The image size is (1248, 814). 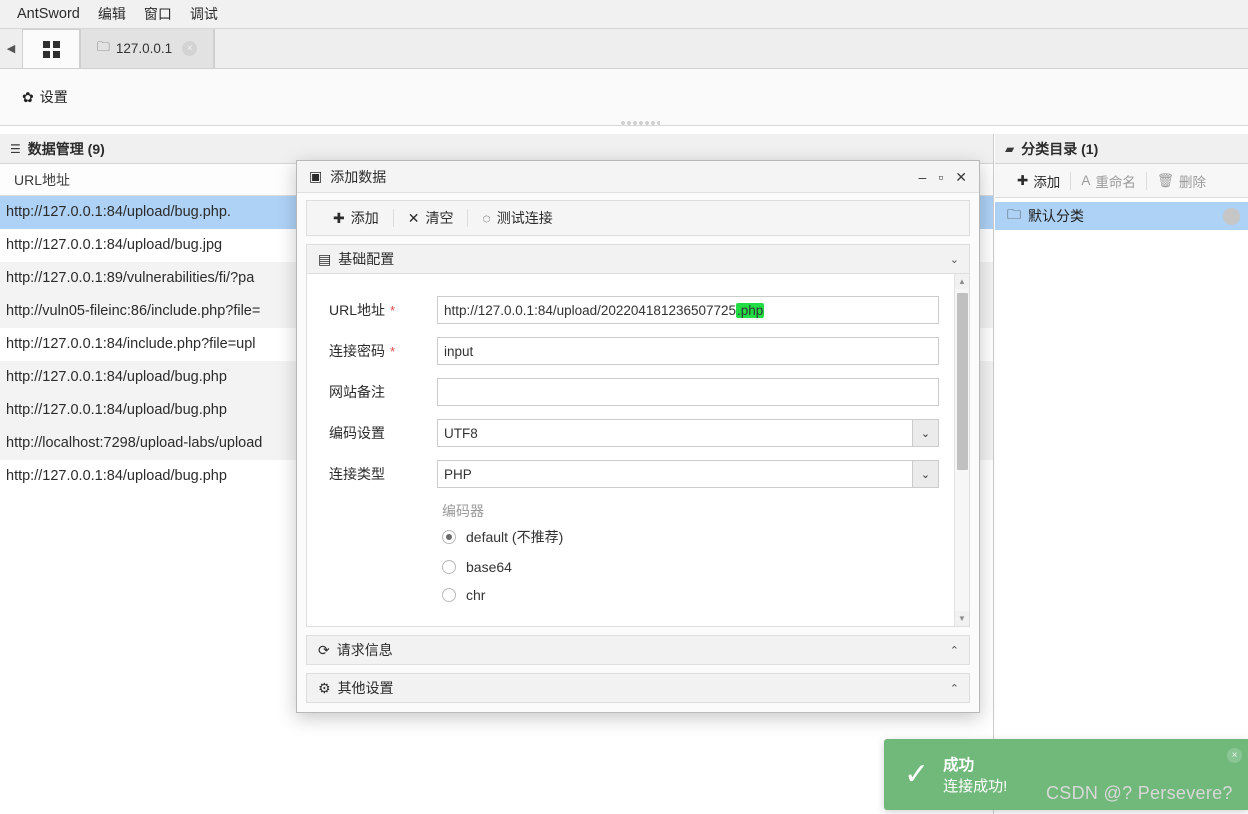 What do you see at coordinates (53, 97) in the screenshot?
I see `settings-label: 设置` at bounding box center [53, 97].